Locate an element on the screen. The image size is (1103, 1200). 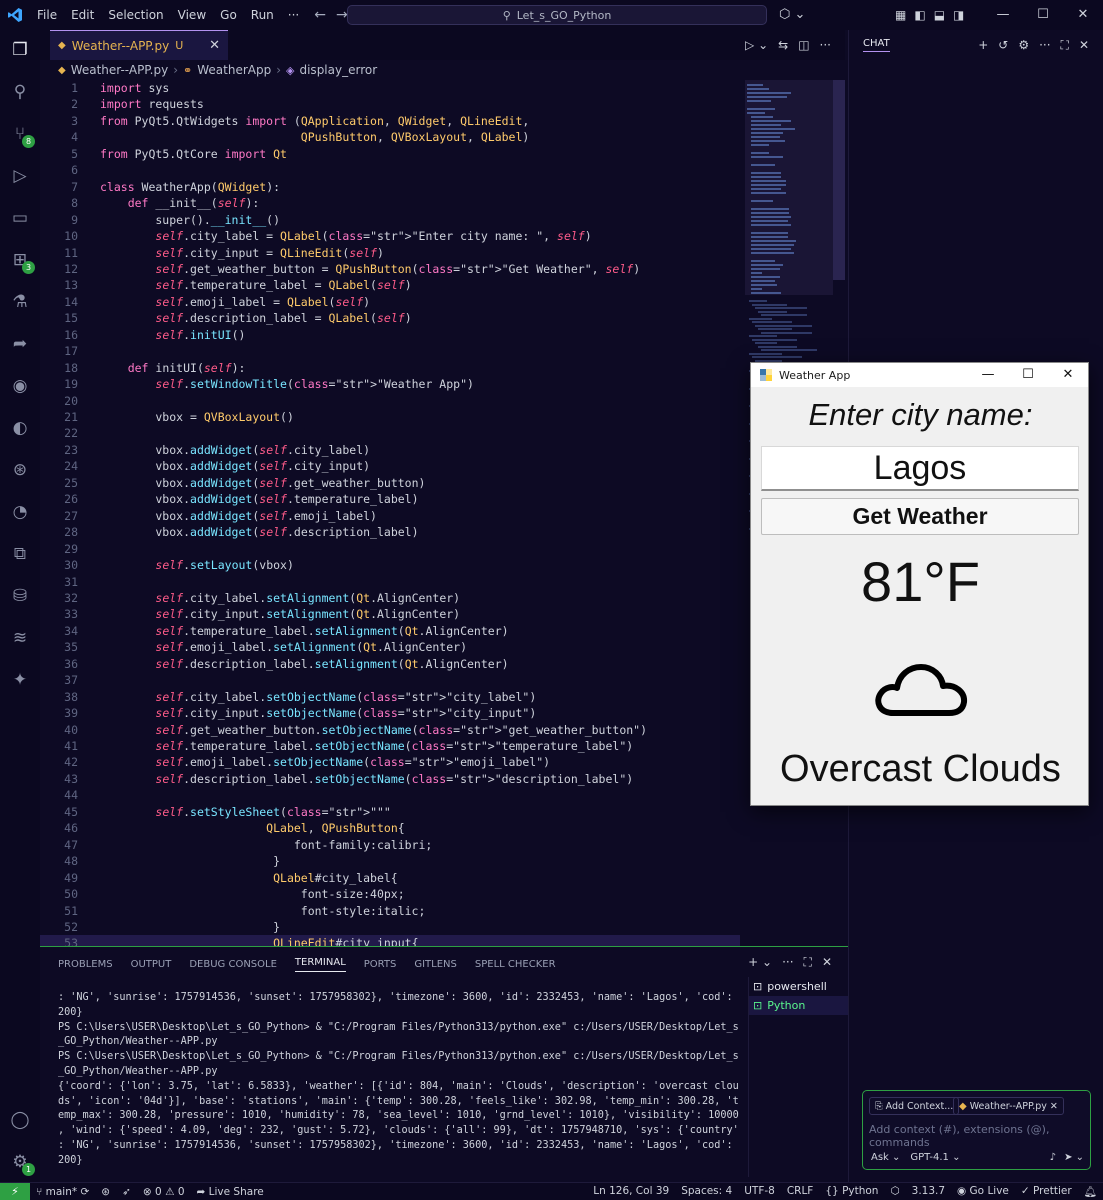
back-arrow-icon: ← is located at coordinates (320, 15).